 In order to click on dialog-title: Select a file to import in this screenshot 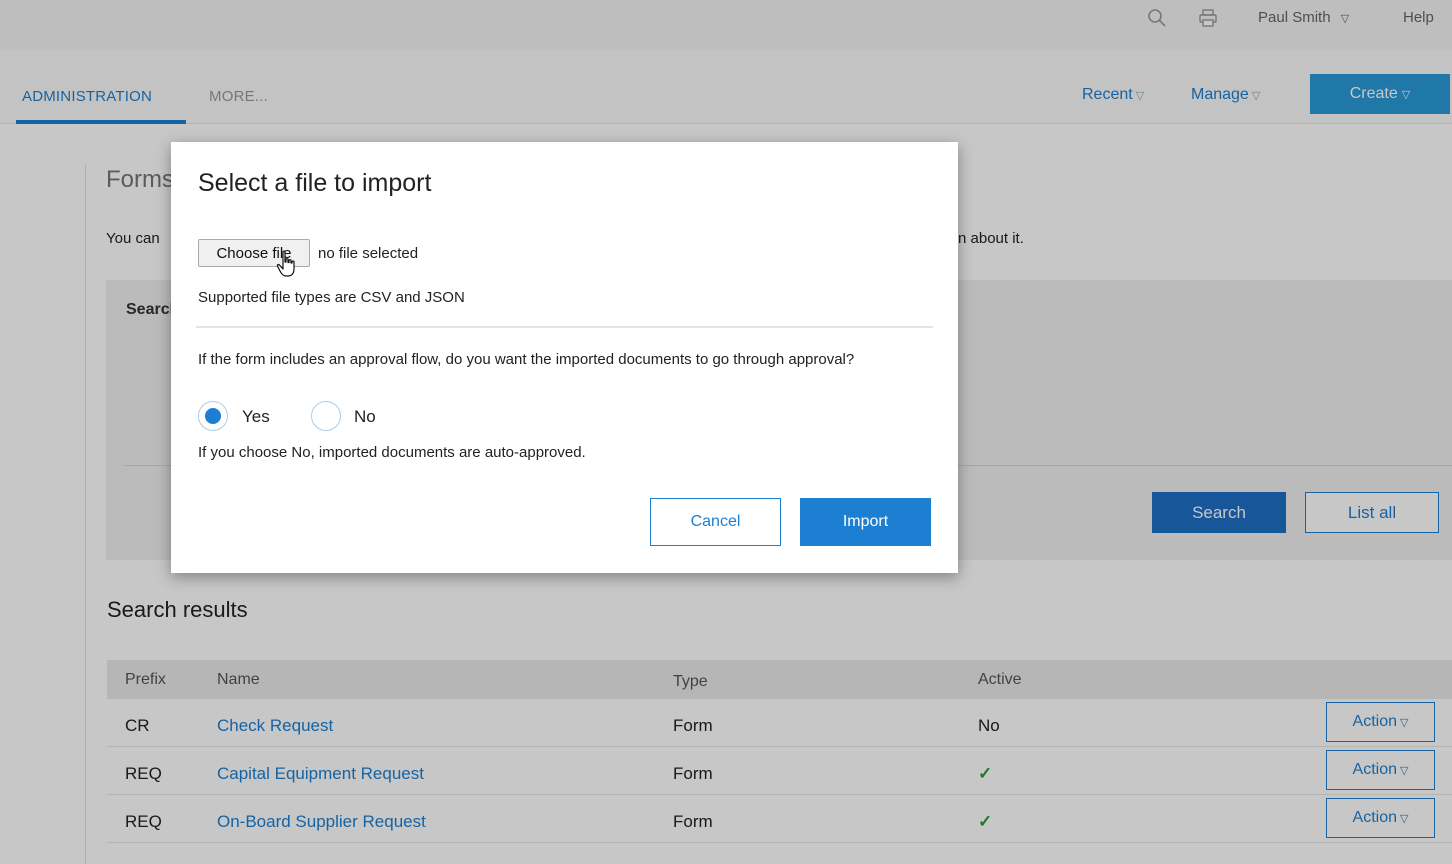, I will do `click(315, 183)`.